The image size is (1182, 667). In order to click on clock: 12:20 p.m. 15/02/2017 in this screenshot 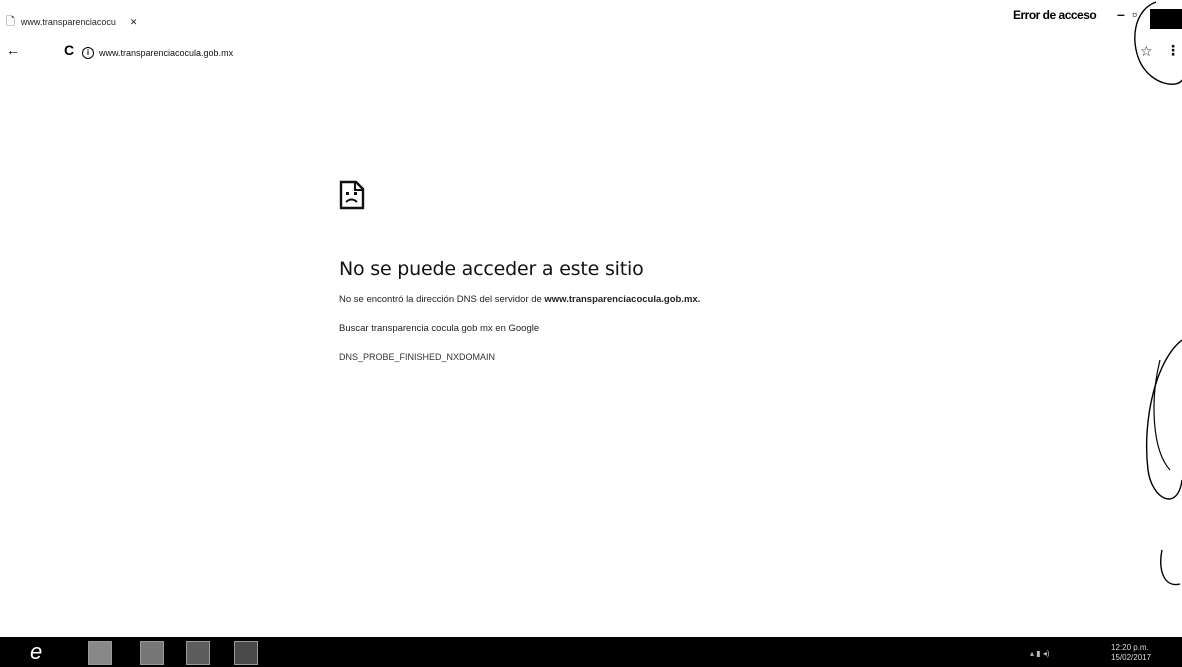, I will do `click(1131, 653)`.